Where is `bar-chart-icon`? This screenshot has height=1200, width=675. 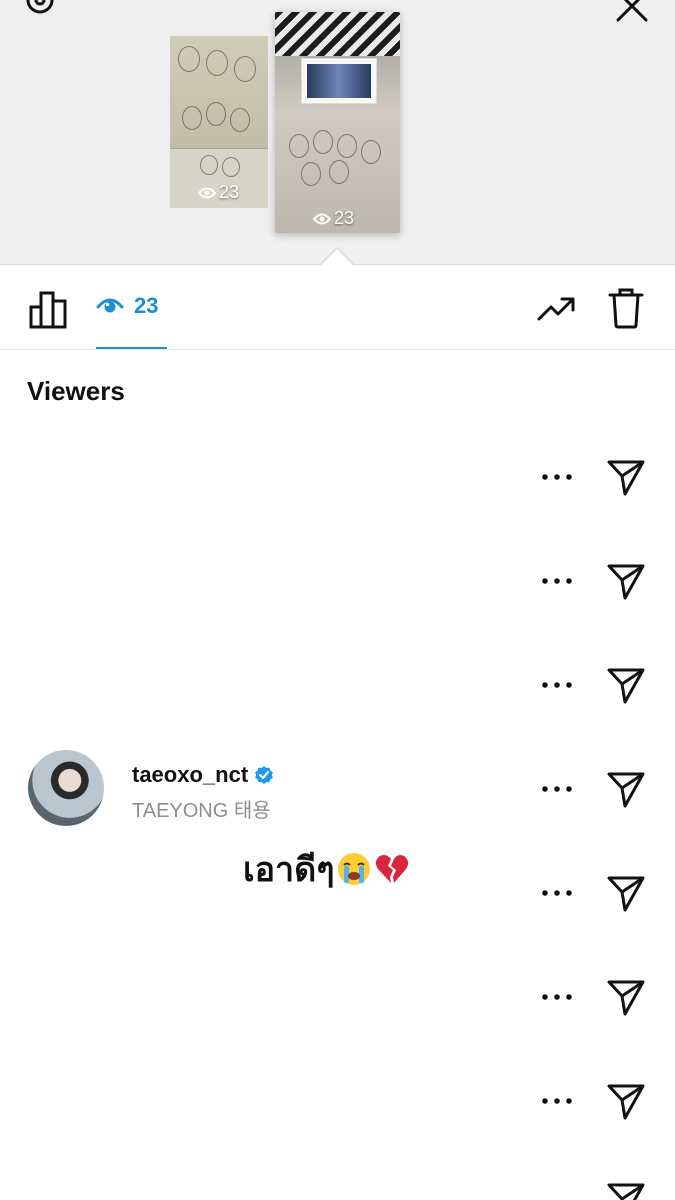 bar-chart-icon is located at coordinates (49, 309).